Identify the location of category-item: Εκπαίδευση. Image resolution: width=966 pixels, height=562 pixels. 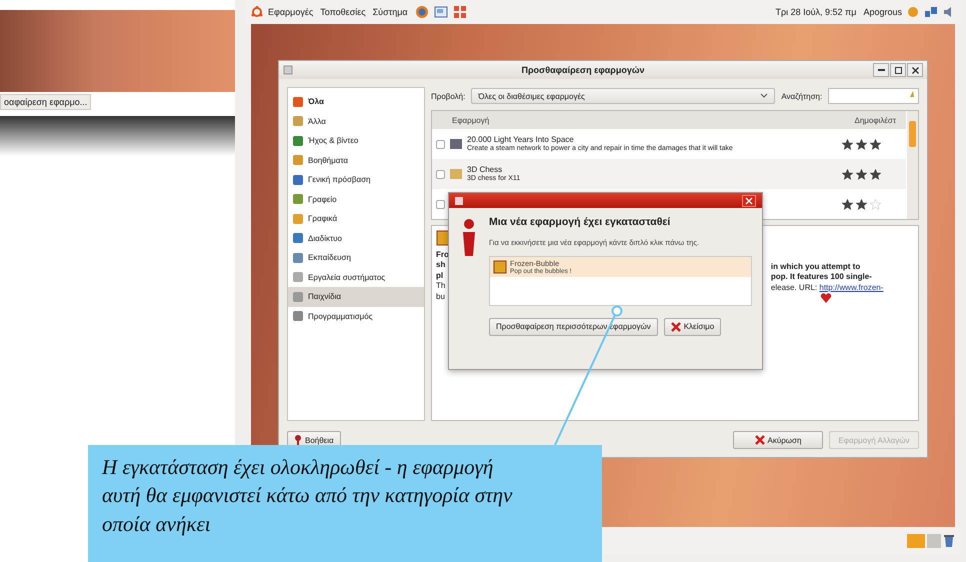
(356, 258).